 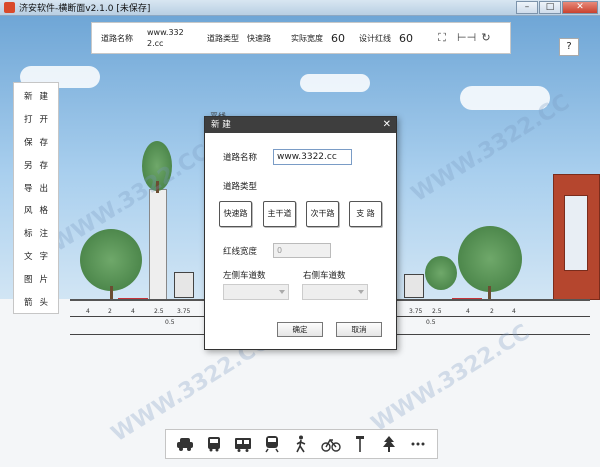 I want to click on ok-button: 确定, so click(x=300, y=329).